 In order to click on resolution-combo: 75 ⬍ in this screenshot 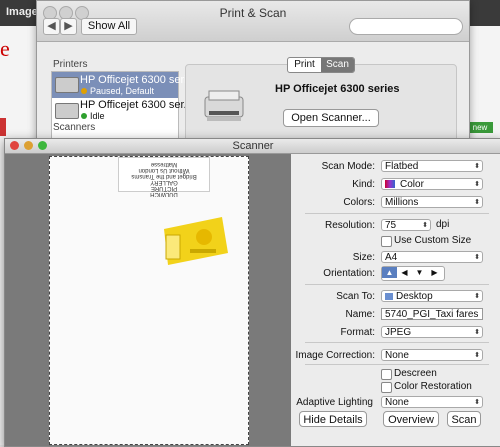, I will do `click(406, 225)`.